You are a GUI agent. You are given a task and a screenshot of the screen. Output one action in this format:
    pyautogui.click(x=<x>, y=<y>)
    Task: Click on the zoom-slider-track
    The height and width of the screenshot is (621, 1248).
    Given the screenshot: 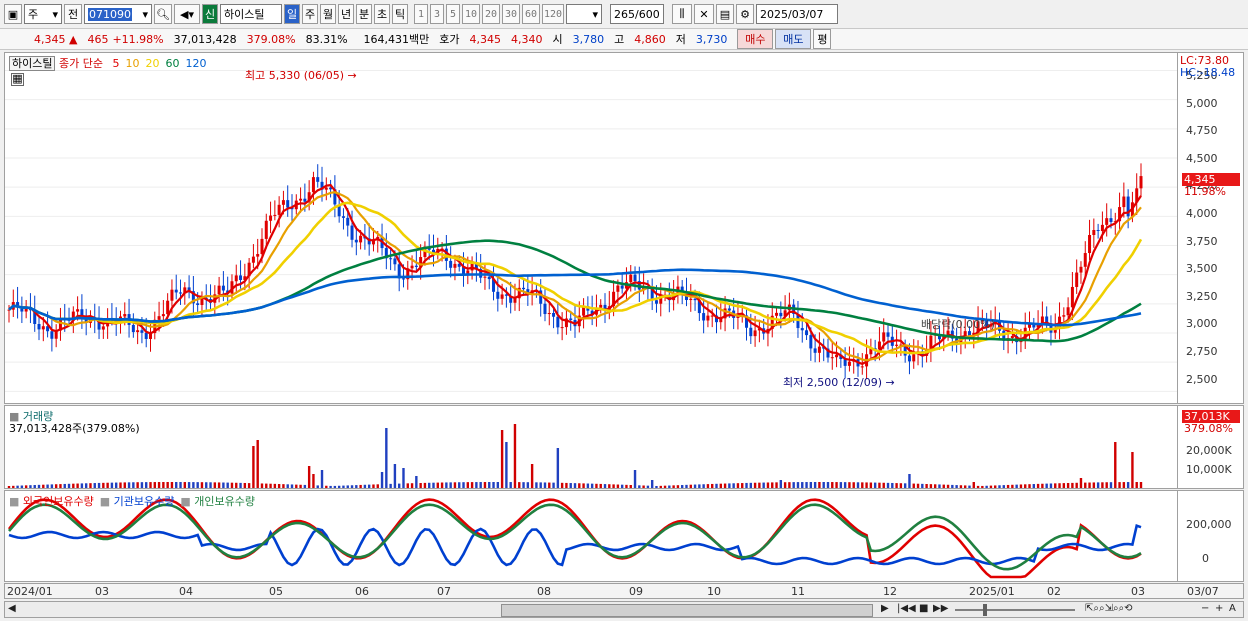 What is the action you would take?
    pyautogui.click(x=1015, y=610)
    